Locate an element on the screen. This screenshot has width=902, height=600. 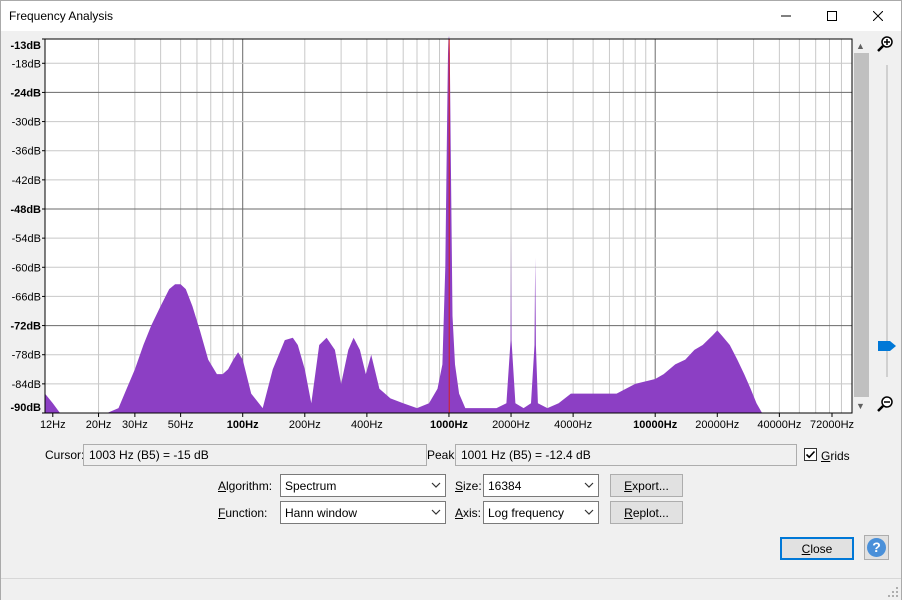
zoom-slider-thumb is located at coordinates (887, 346).